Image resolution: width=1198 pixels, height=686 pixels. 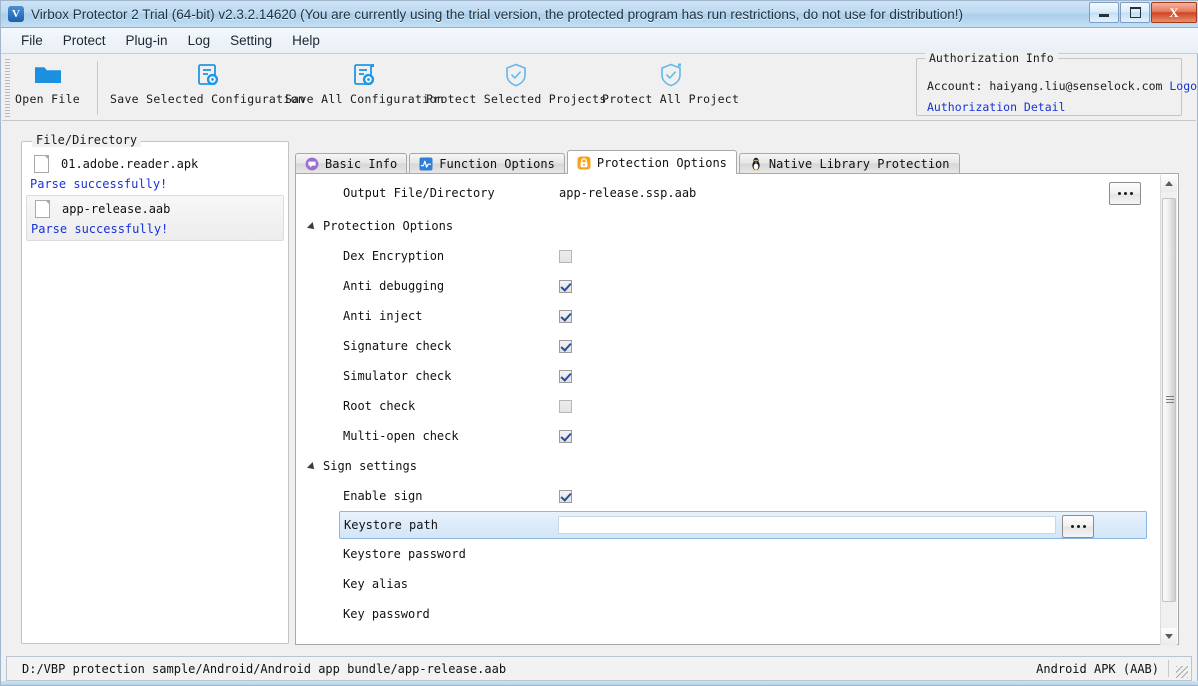 I want to click on list-item: app-release.aab Parse successfully!, so click(x=155, y=218).